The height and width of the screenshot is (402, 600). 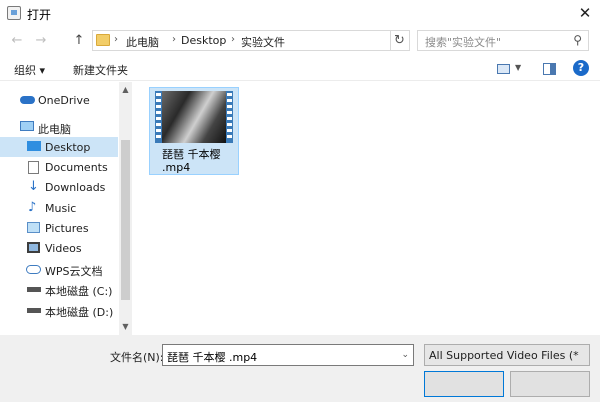 I want to click on toolbar: 组织 ▾ 新建文件夹 ▼ ?, so click(x=300, y=68).